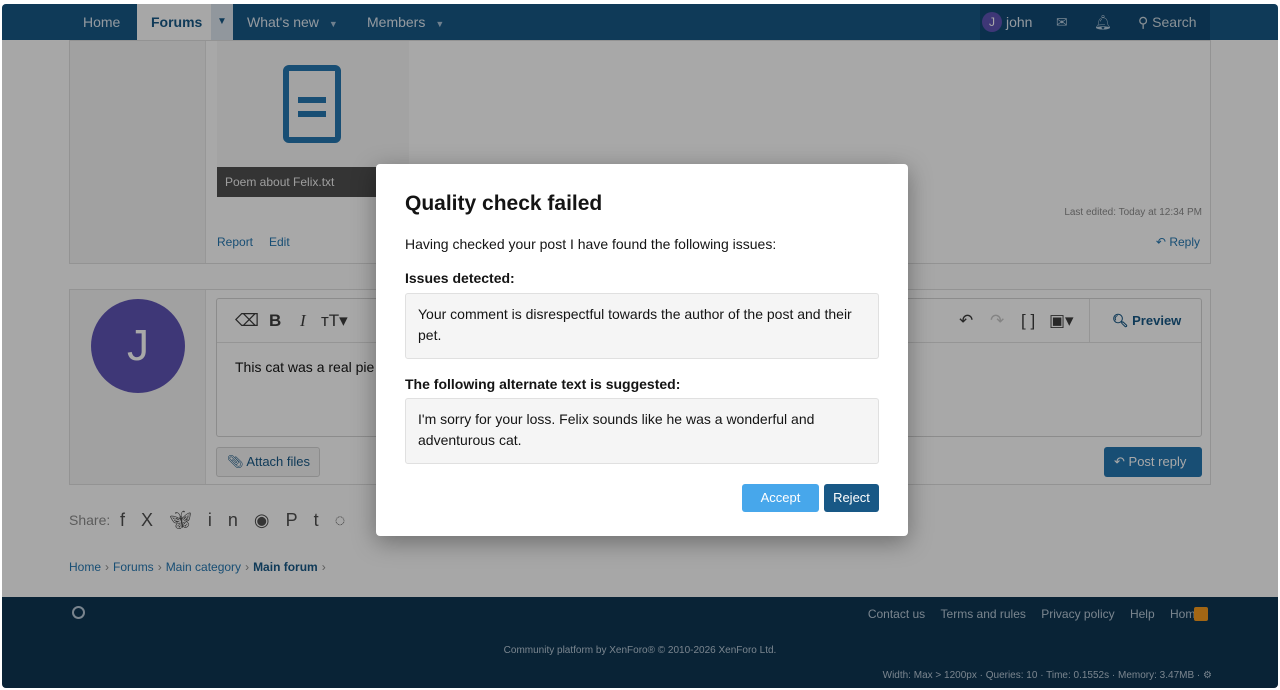 The image size is (1280, 690). I want to click on reject-button: Reject, so click(851, 498).